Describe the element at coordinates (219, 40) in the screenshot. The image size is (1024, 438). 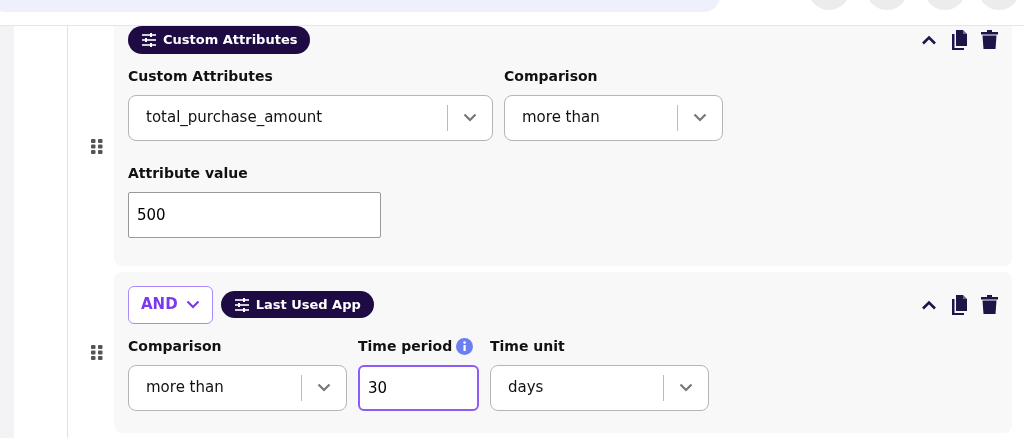
I see `attribute-chip: Custom Attributes` at that location.